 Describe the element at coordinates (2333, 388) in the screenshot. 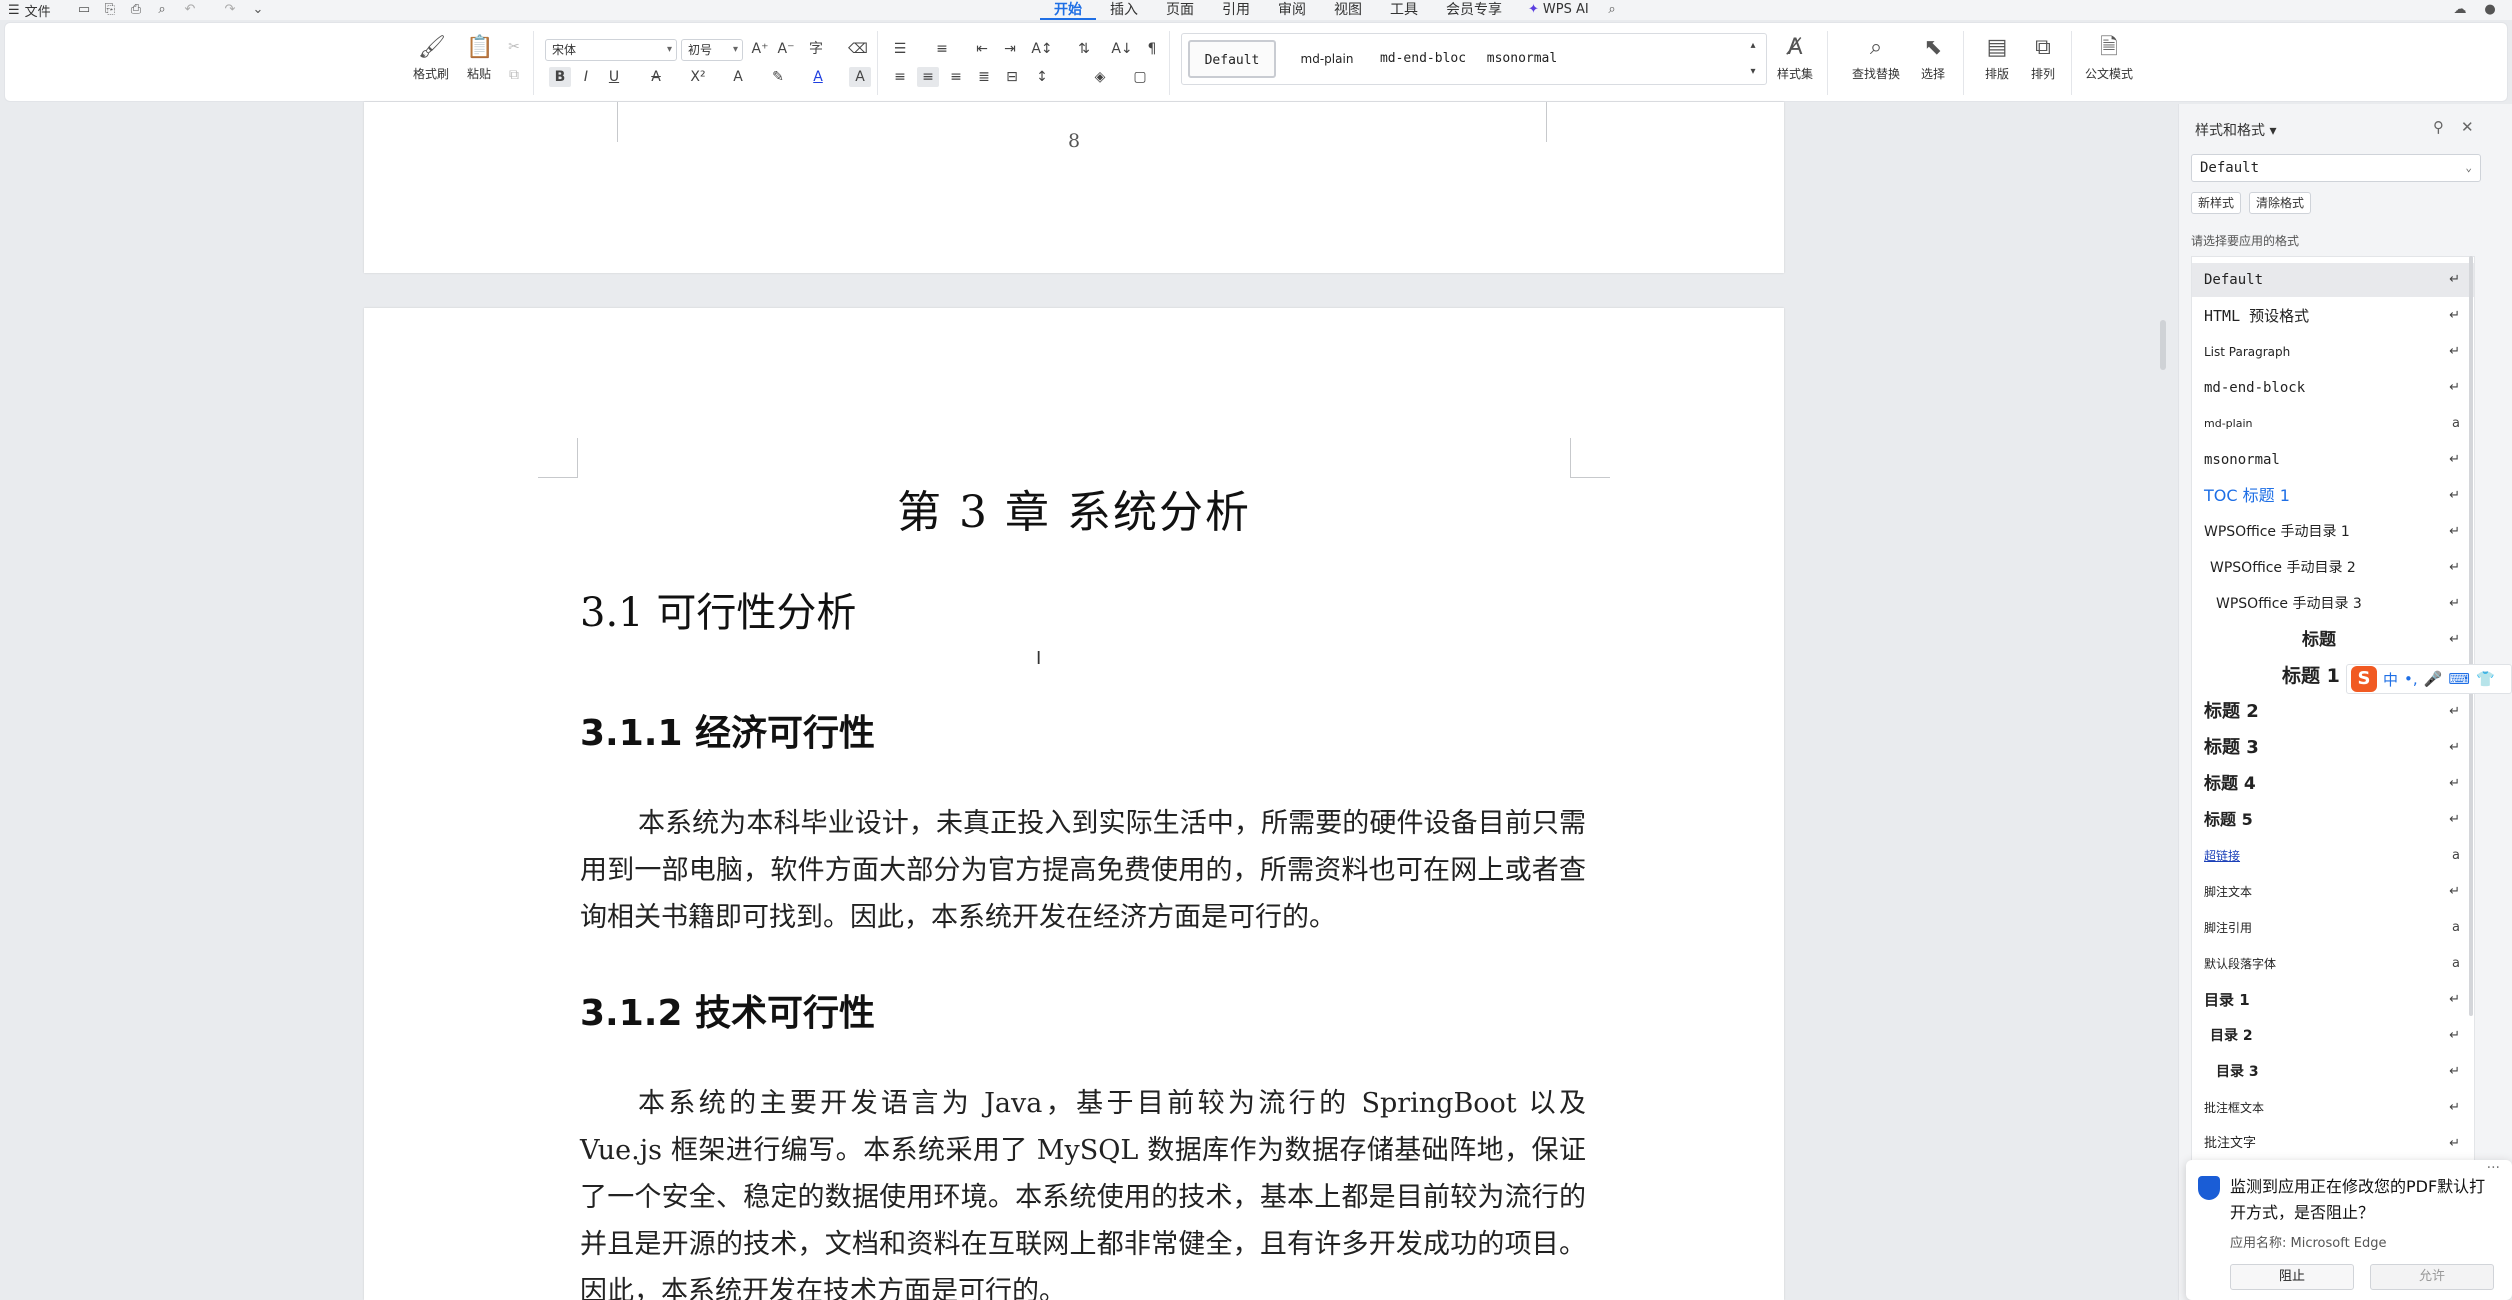

I see `style-list-item: md-end-block ↵` at that location.